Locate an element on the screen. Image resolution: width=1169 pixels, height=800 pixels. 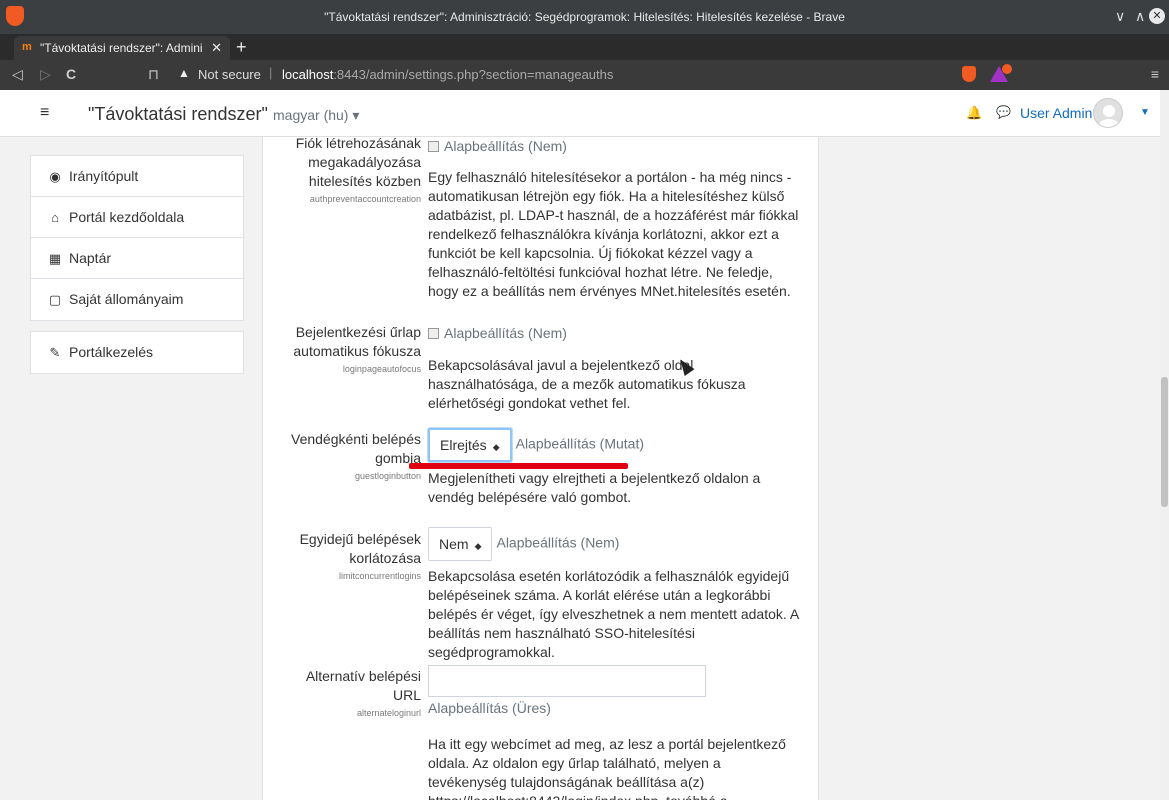
alternate-login-url-input is located at coordinates (567, 681).